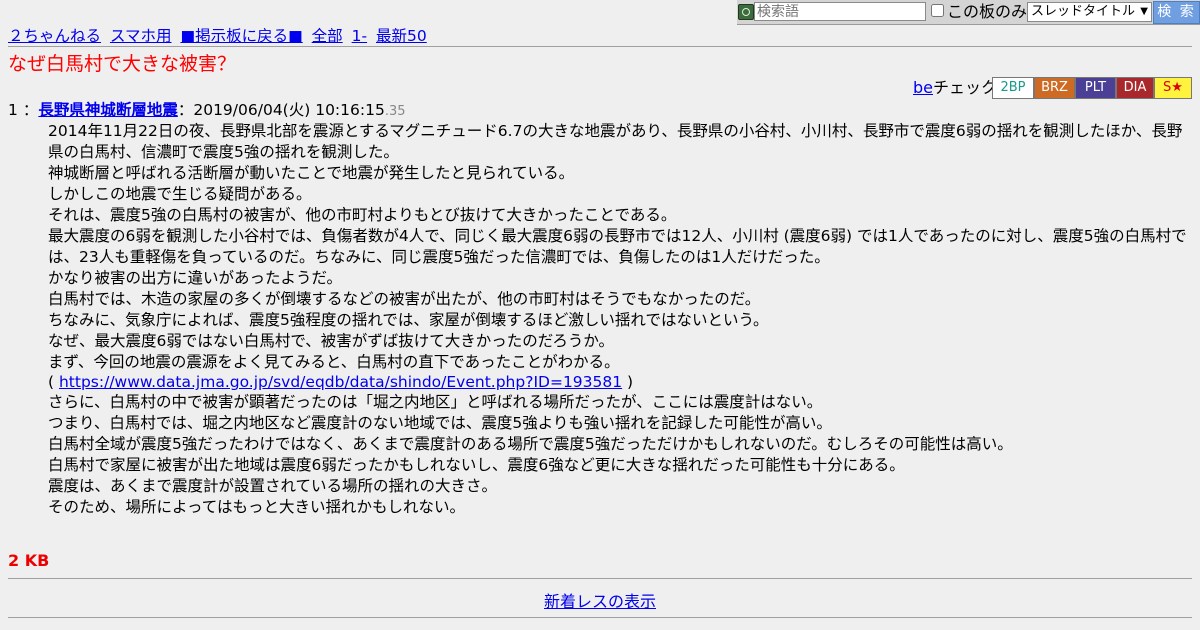 The image size is (1200, 630). What do you see at coordinates (401, 36) in the screenshot?
I see `nav-link-latest50: 最新50` at bounding box center [401, 36].